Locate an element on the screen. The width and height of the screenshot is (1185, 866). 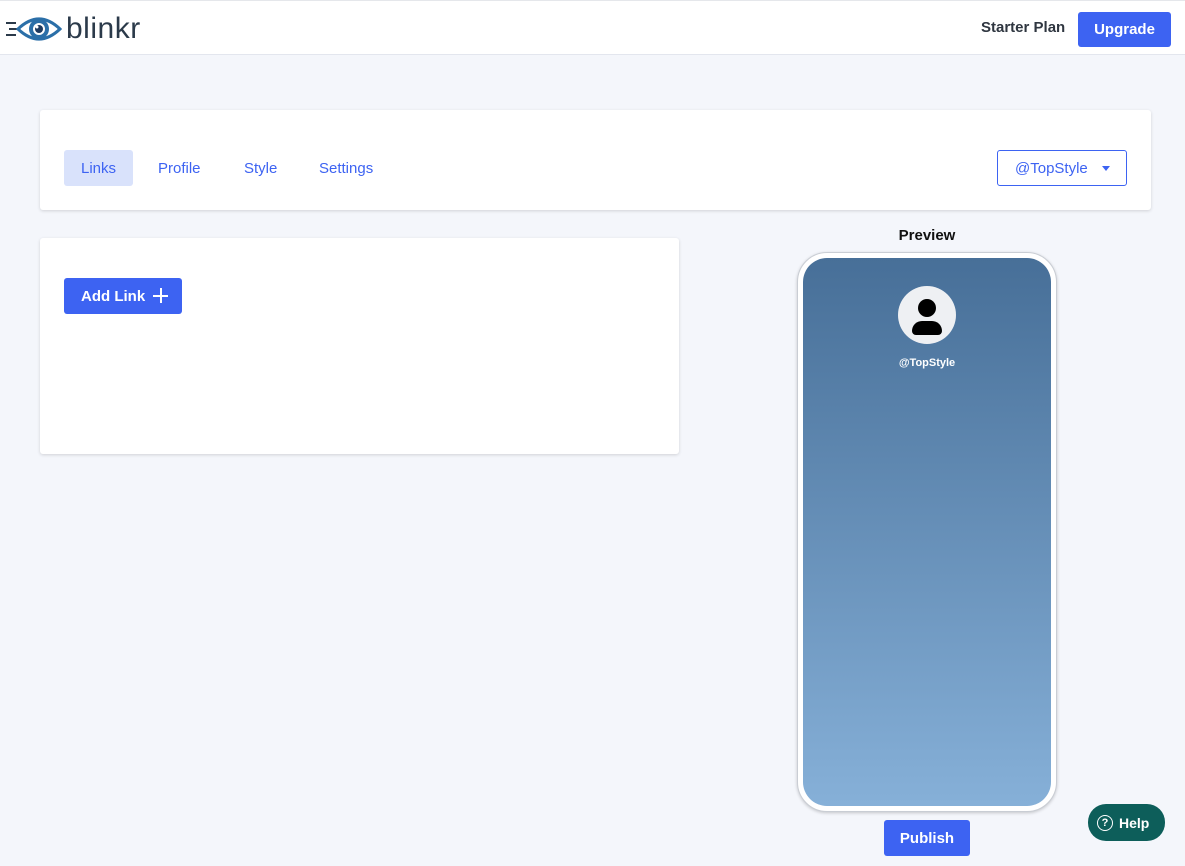
top-navigation-bar: blinkr Starter Plan Upgrade is located at coordinates (592, 27).